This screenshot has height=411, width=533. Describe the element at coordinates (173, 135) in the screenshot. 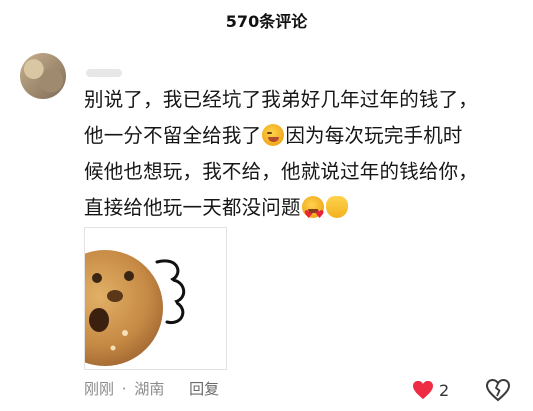

I see `comment-line-2-text-a: 他一分不留全给我了` at that location.